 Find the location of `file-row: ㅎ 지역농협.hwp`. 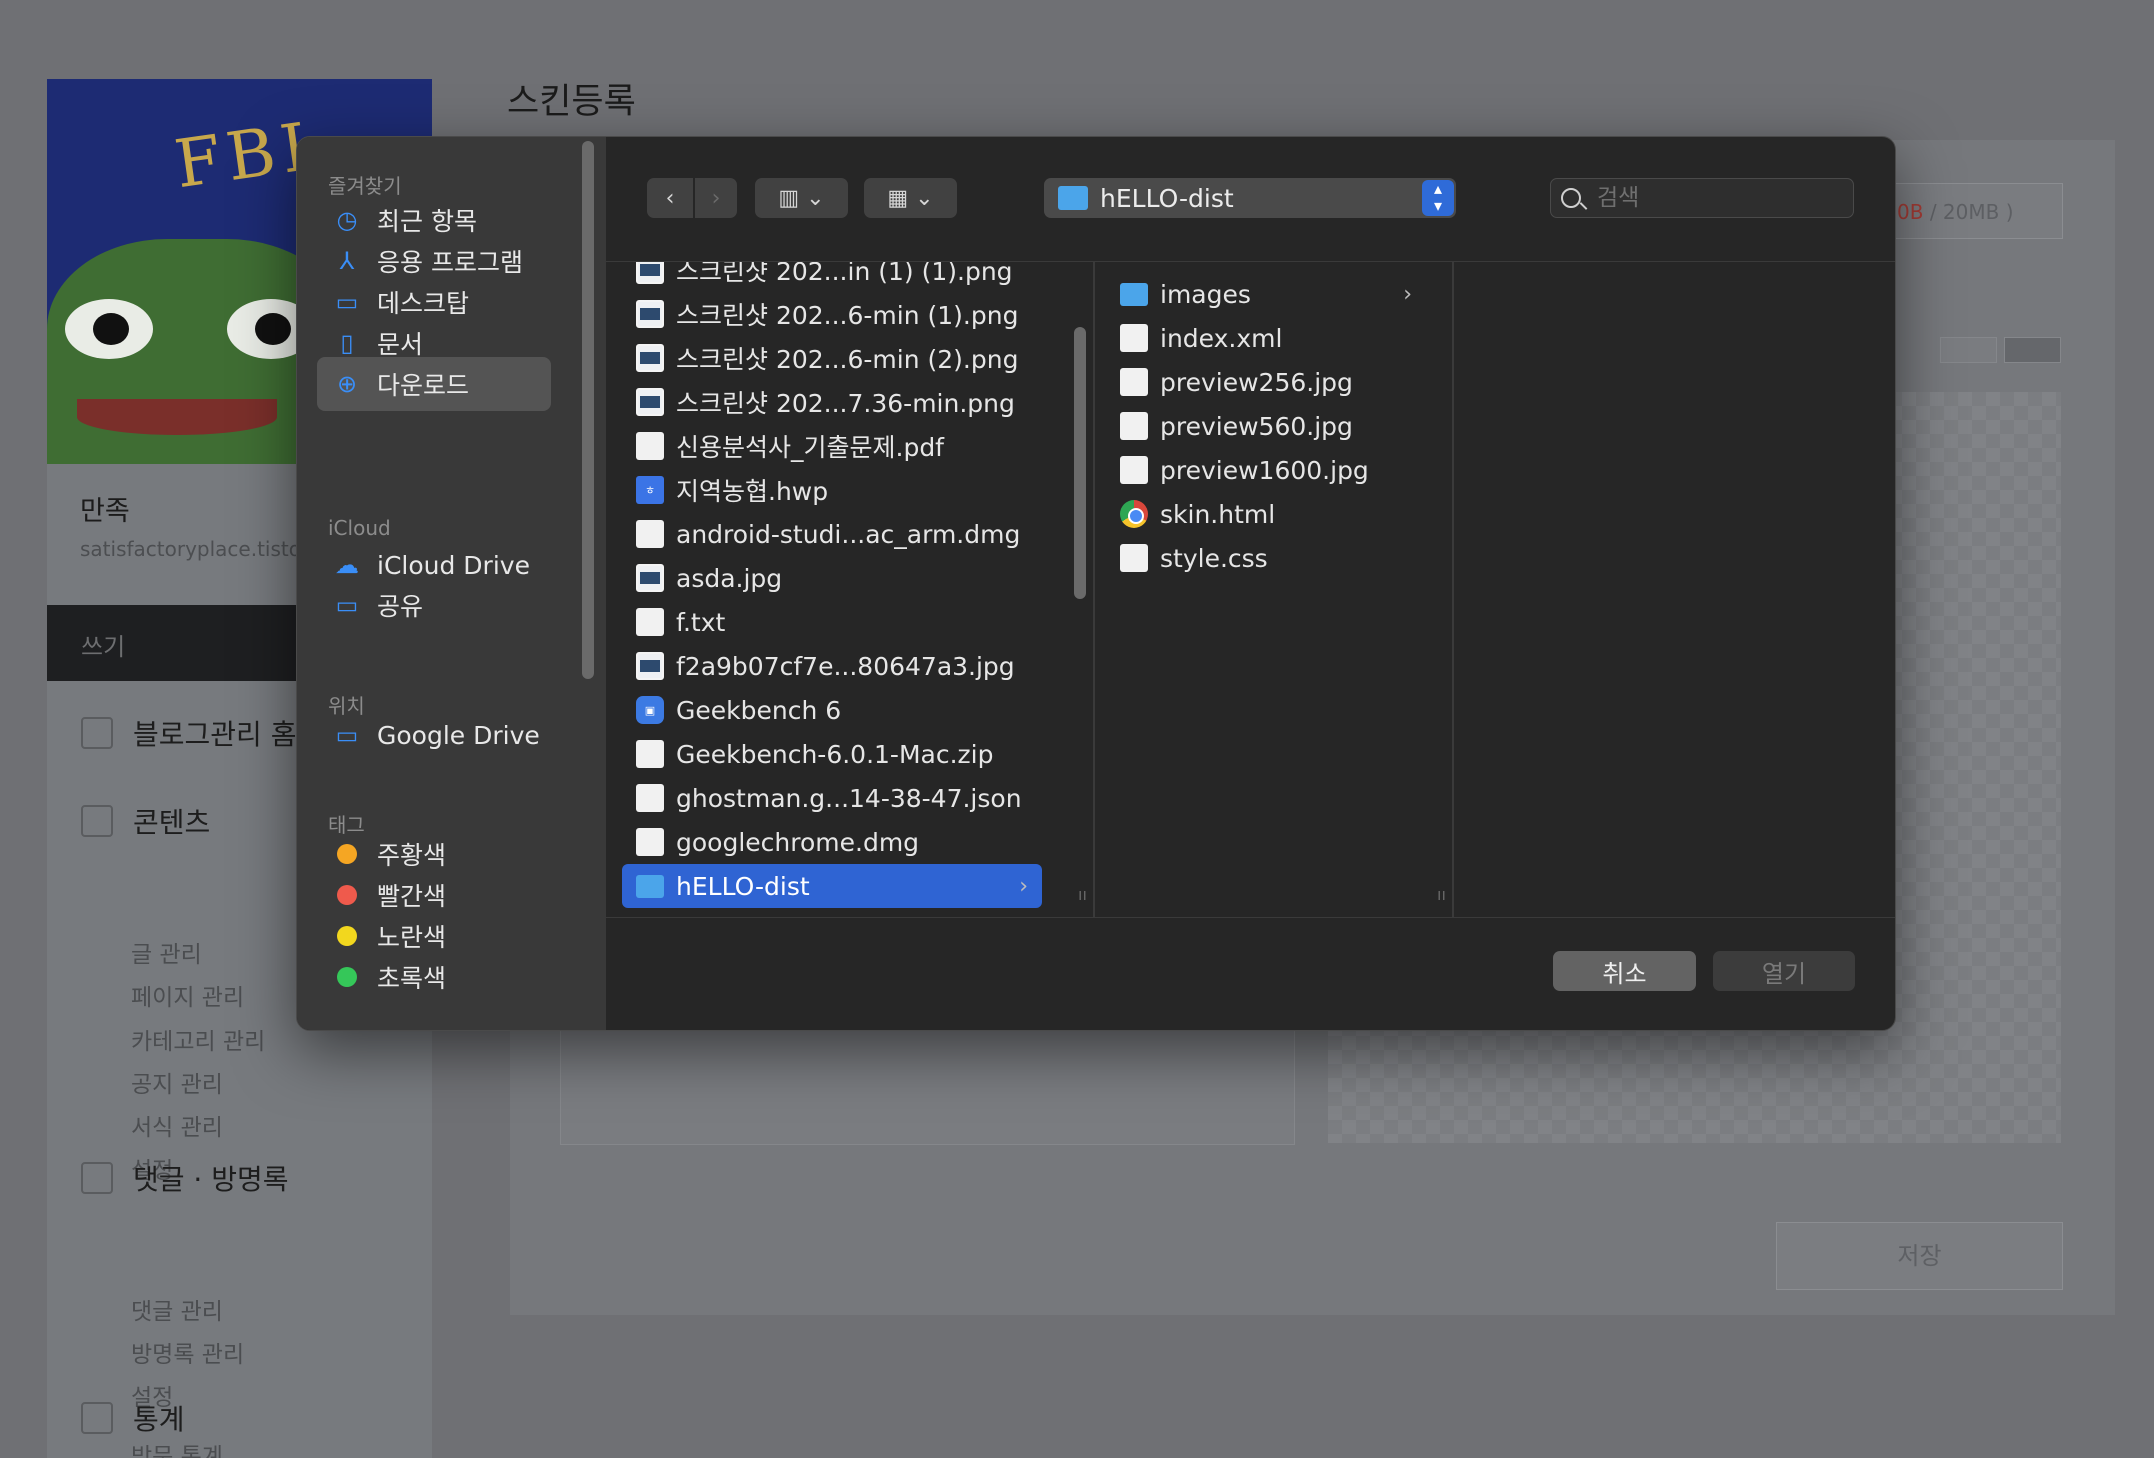

file-row: ㅎ 지역농협.hwp is located at coordinates (832, 490).